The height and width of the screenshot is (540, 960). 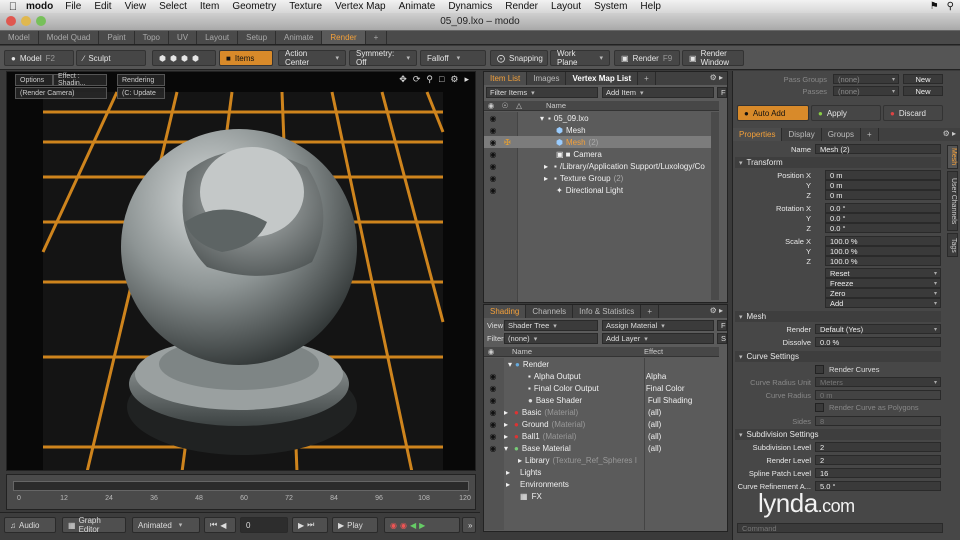 I want to click on shader-row: ◉ ▸ ● Ball1 (Material) (all), so click(x=601, y=436).